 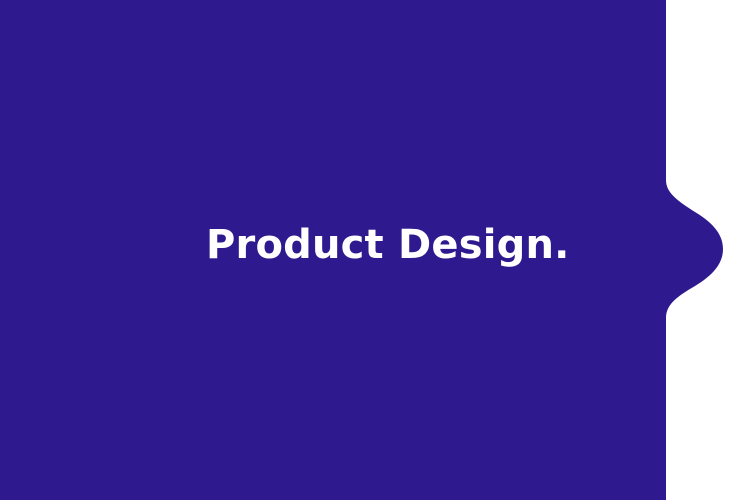 What do you see at coordinates (388, 245) in the screenshot?
I see `hero-title: Product Design.` at bounding box center [388, 245].